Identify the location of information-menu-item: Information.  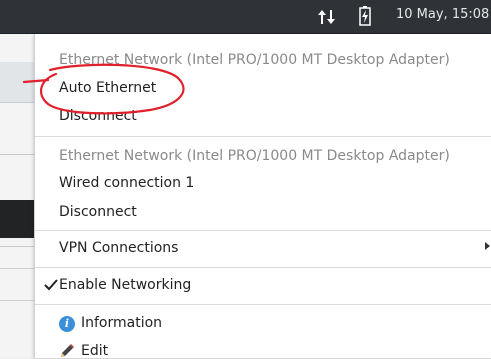
(121, 323).